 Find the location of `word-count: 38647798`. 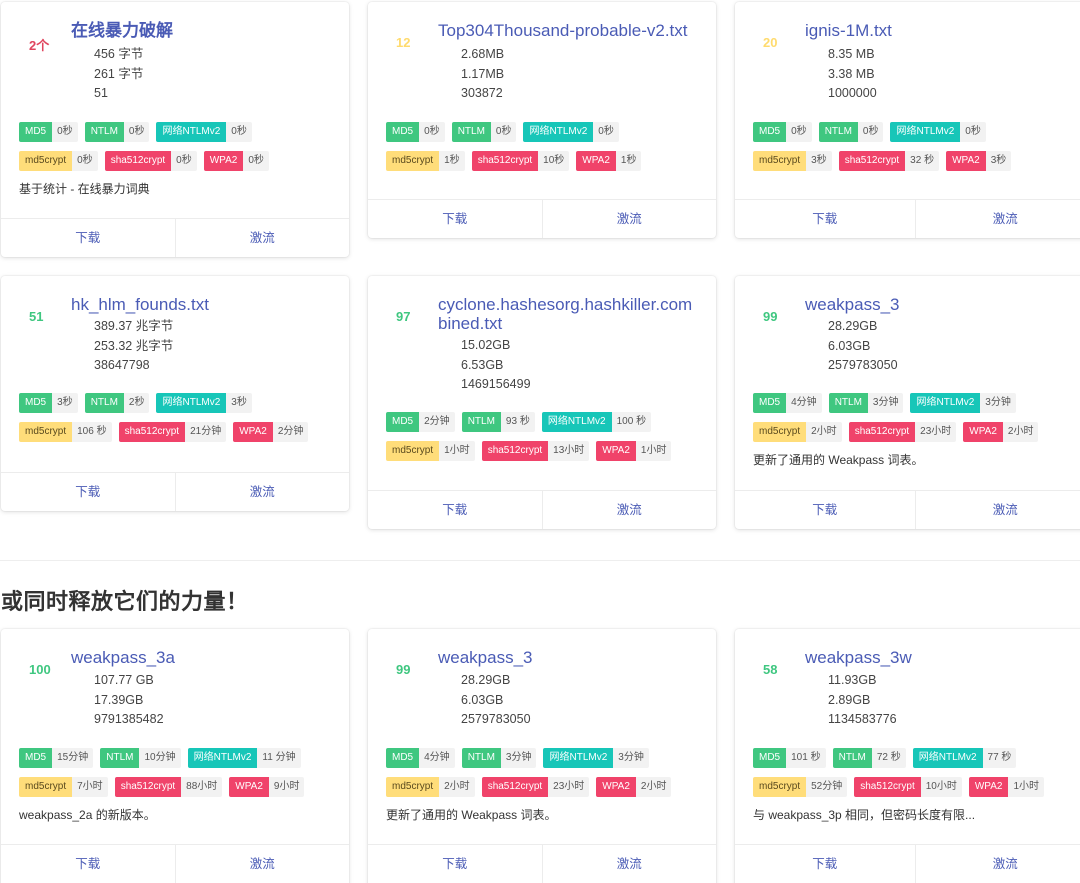

word-count: 38647798 is located at coordinates (122, 365).